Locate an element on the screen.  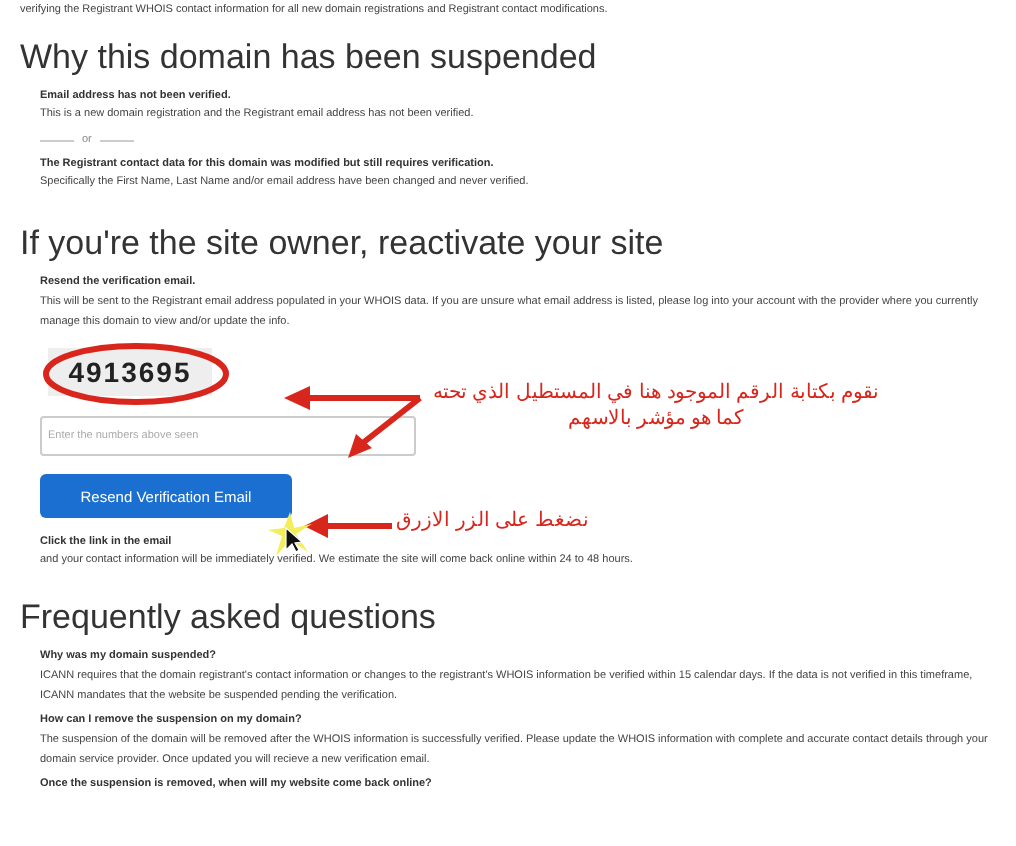
annotation-text: كما هو مؤشر بالاسهم is located at coordinates (656, 419).